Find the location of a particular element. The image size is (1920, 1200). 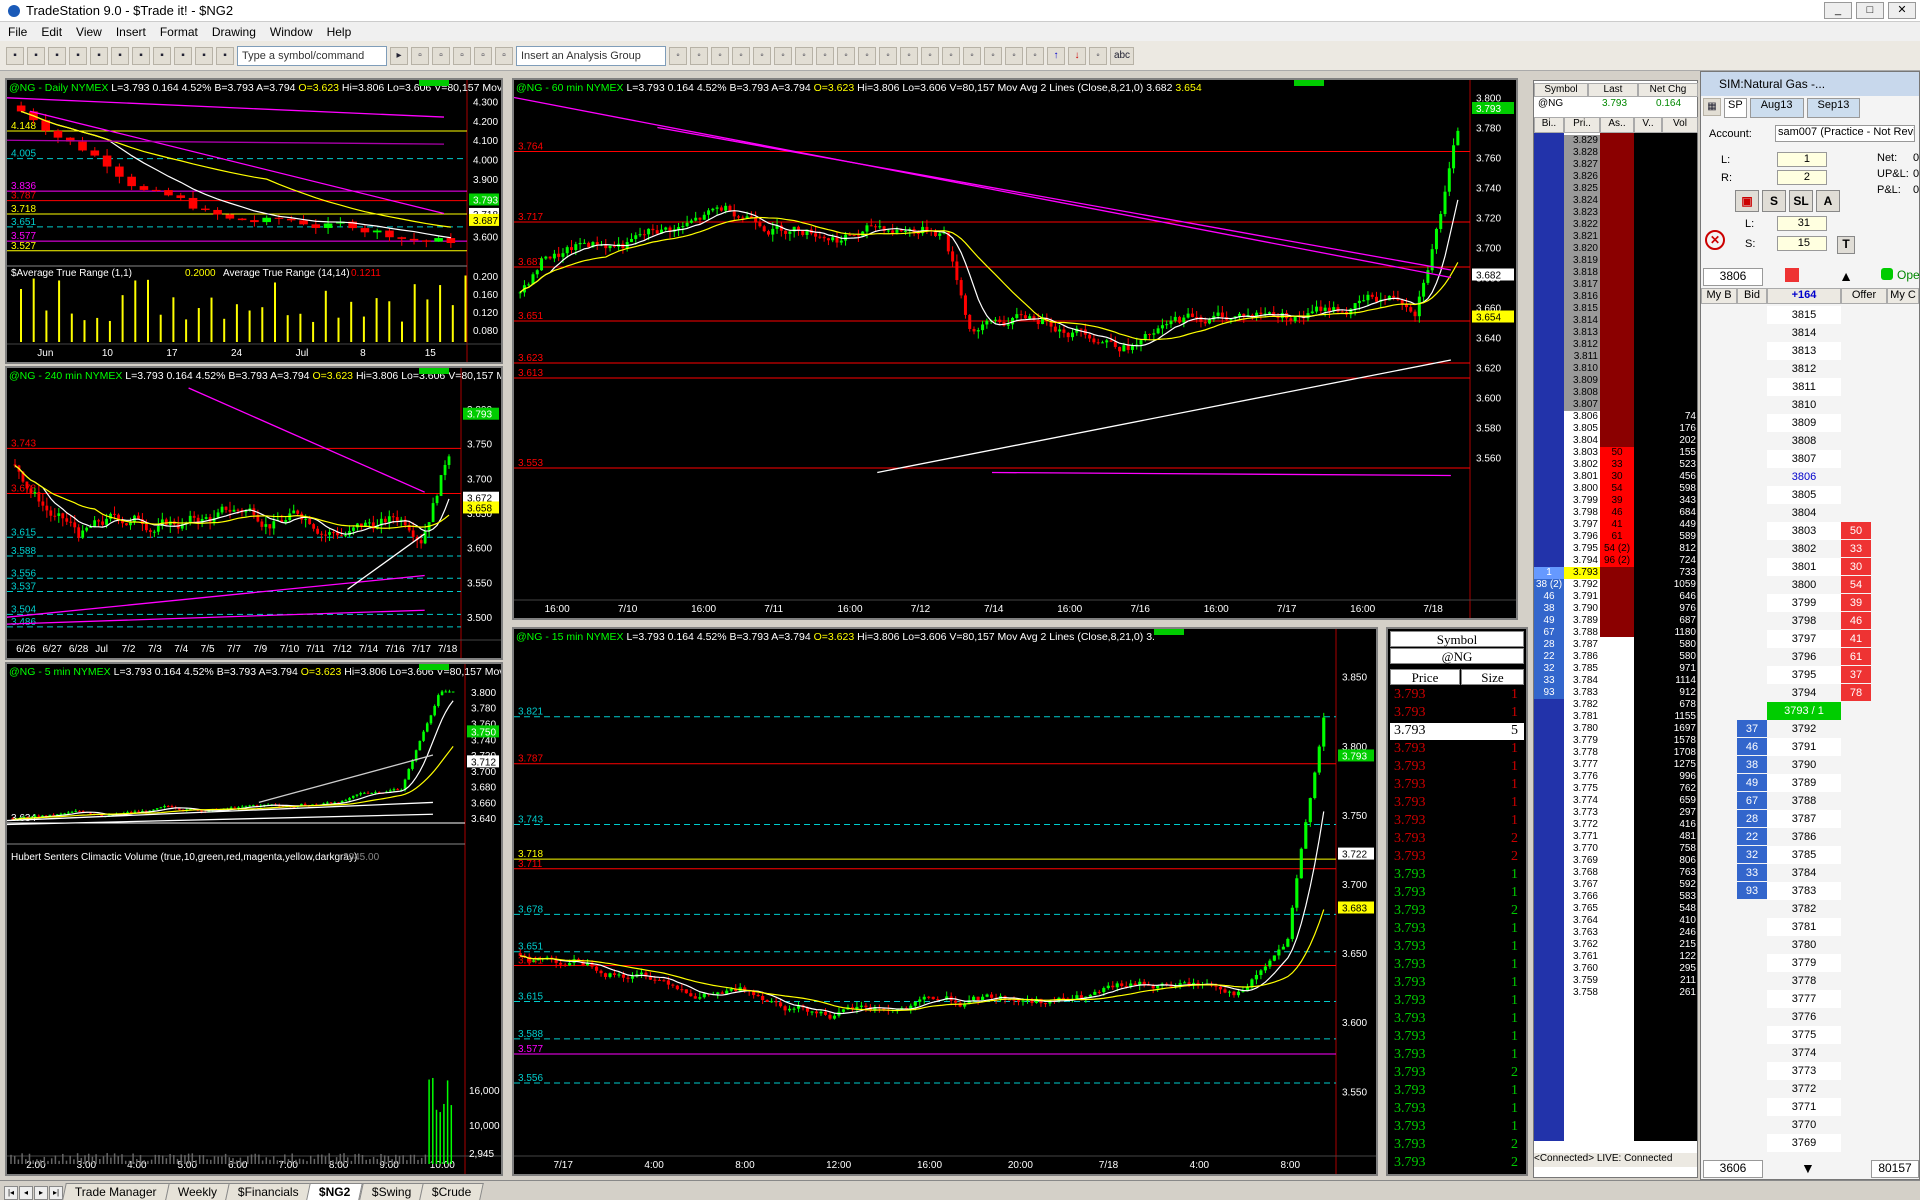

radar-col-header: Bi.. is located at coordinates (1549, 125).